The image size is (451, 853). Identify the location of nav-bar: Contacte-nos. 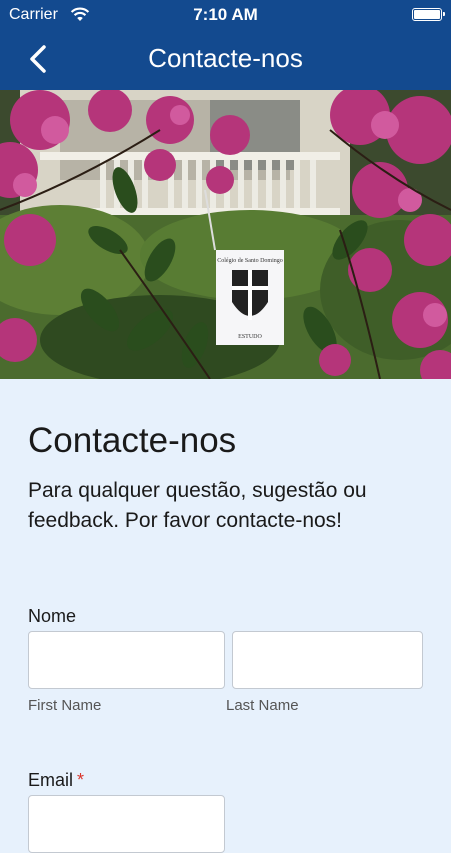
(225, 60).